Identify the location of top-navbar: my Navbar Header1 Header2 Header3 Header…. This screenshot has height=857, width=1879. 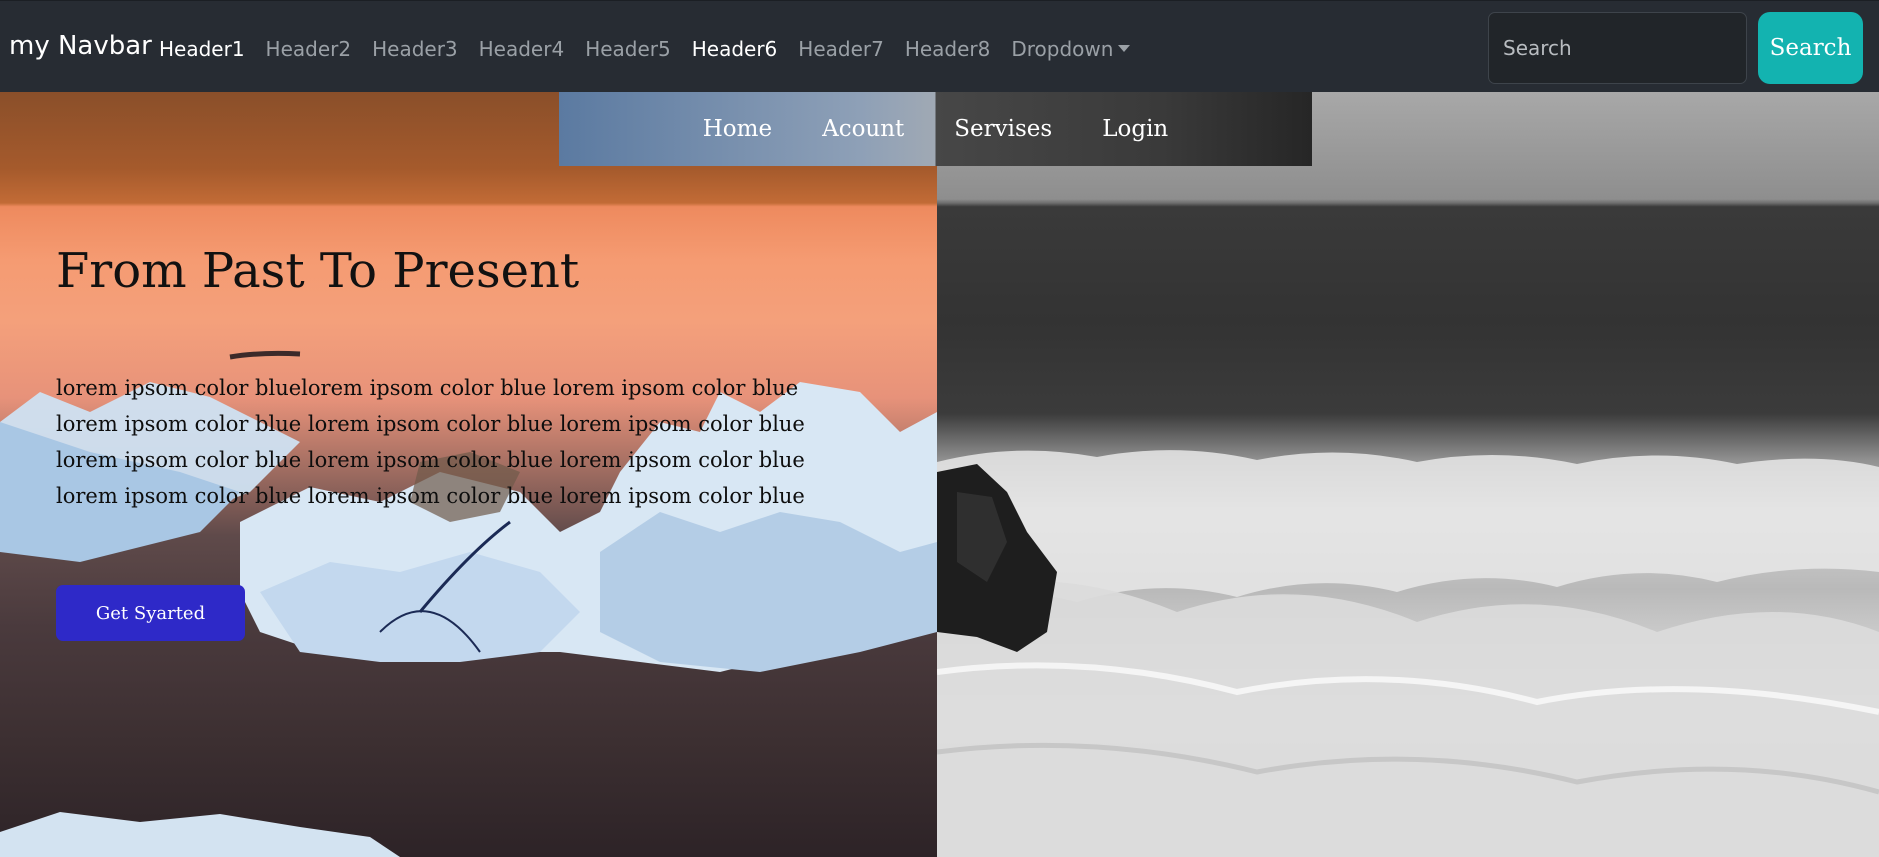
(939, 46).